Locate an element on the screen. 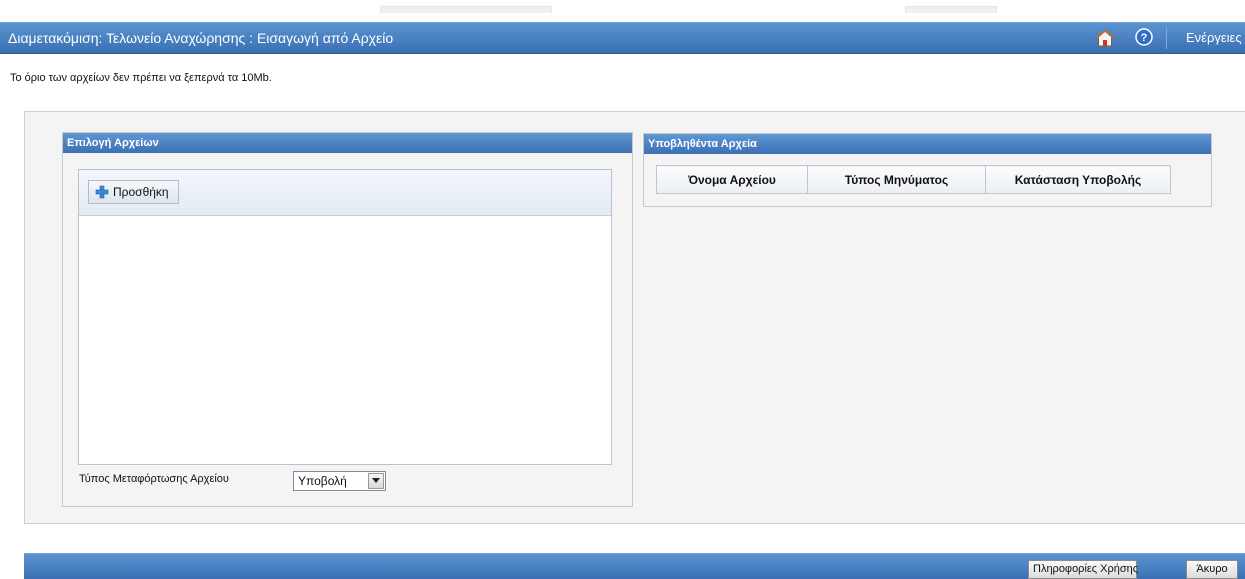 The width and height of the screenshot is (1245, 579). cancel-button: Άκυρο is located at coordinates (1212, 569).